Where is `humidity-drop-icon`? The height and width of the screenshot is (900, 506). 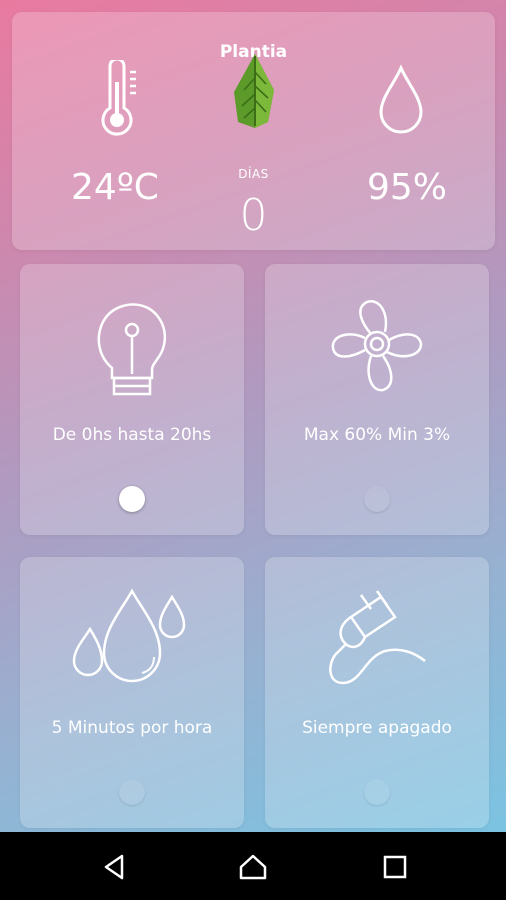 humidity-drop-icon is located at coordinates (401, 99).